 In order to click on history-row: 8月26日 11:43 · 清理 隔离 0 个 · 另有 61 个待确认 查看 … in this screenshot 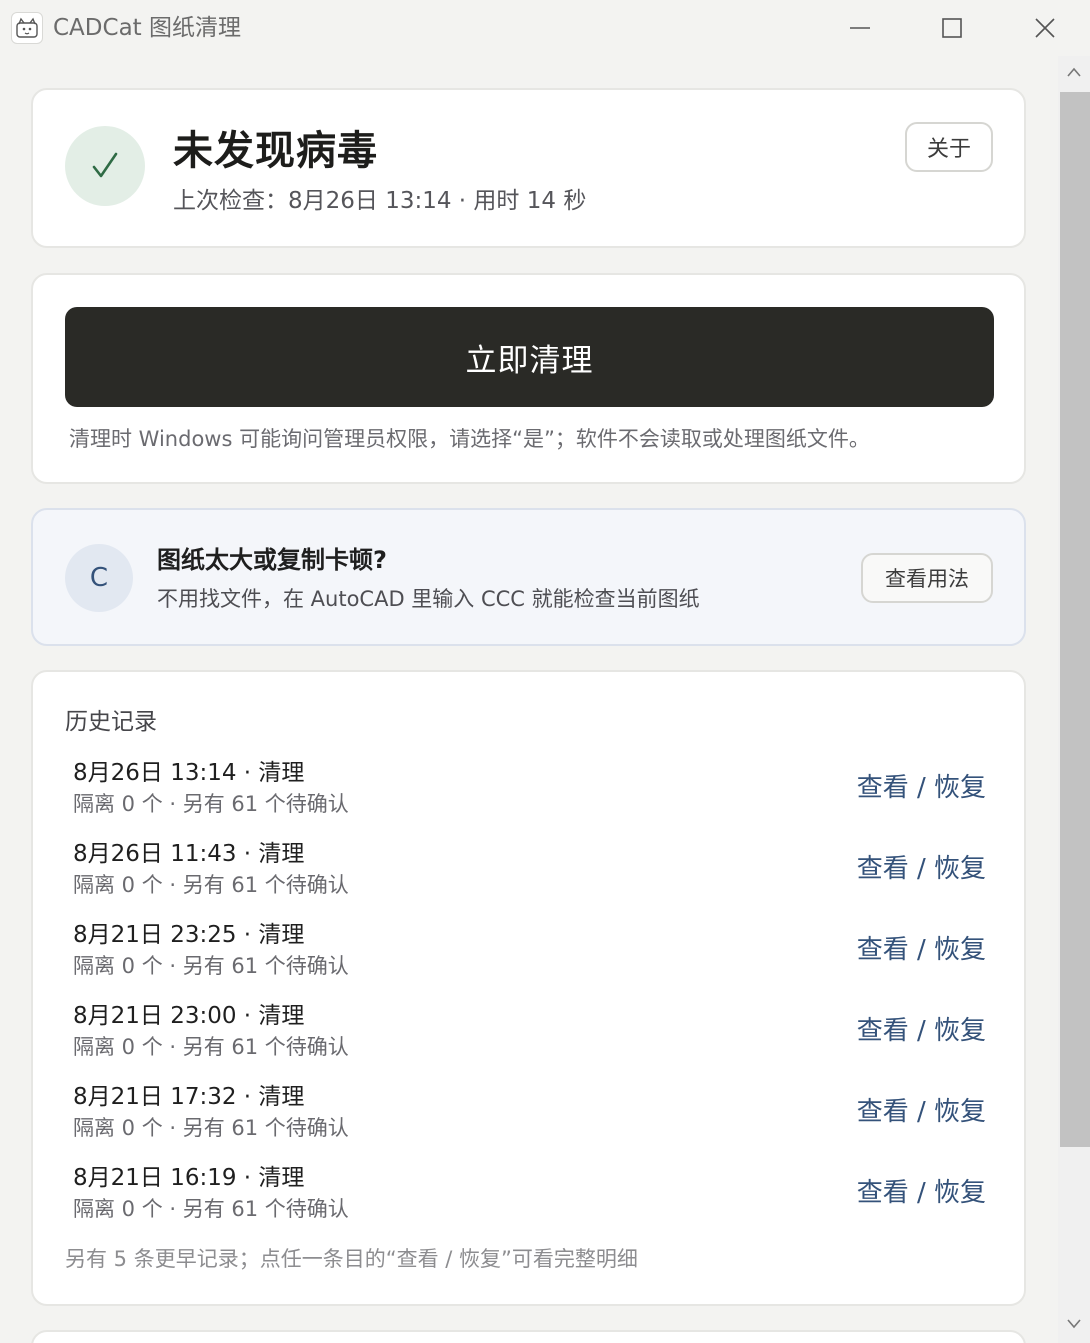, I will do `click(529, 879)`.